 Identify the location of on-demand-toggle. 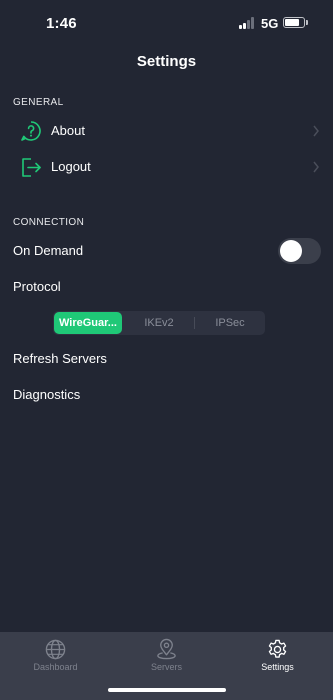
(299, 251).